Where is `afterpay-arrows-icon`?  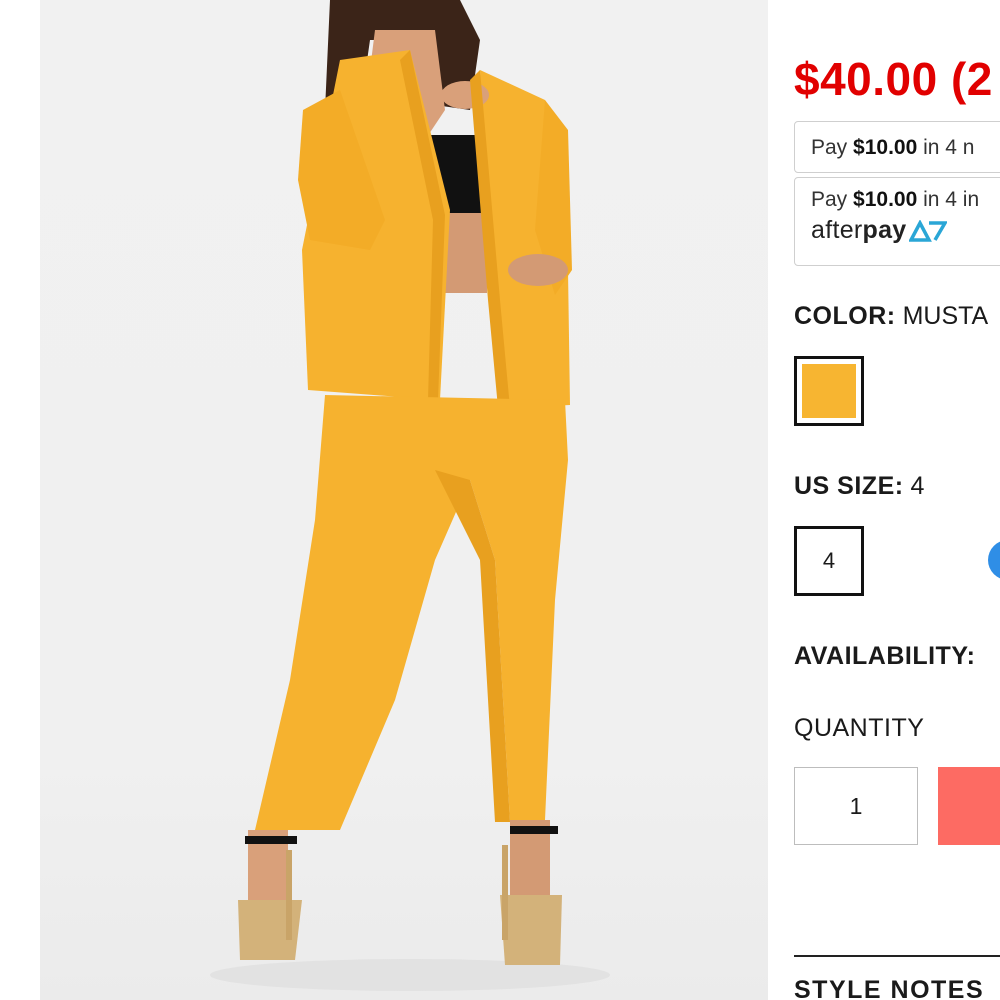 afterpay-arrows-icon is located at coordinates (927, 230).